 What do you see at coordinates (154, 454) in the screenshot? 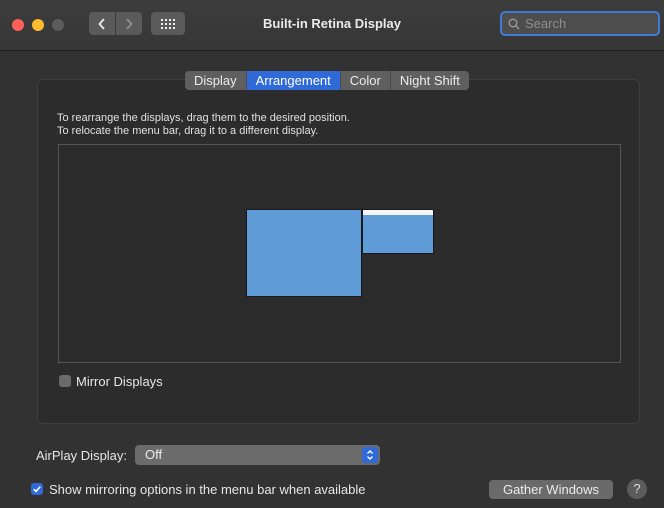
I see `airplay-display-value: Off` at bounding box center [154, 454].